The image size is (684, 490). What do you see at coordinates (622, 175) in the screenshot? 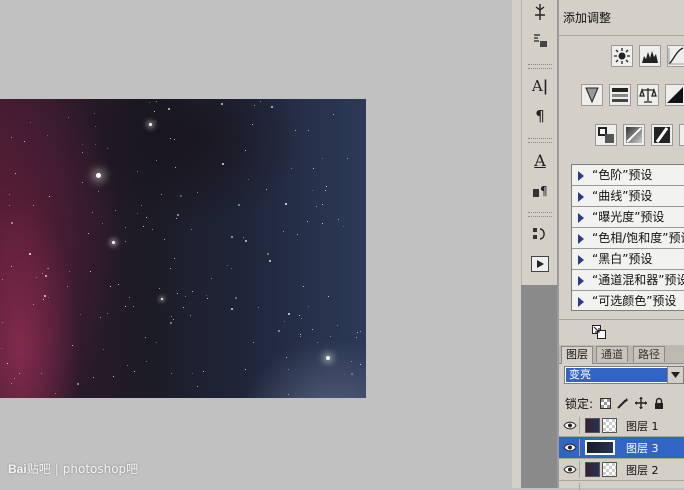
I see `preset-label: “色阶”预设` at bounding box center [622, 175].